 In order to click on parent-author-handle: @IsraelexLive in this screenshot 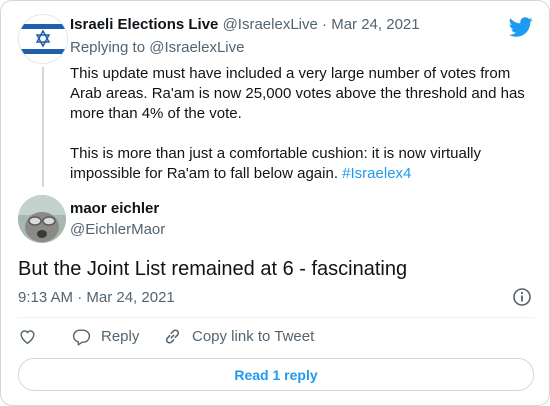, I will do `click(270, 24)`.